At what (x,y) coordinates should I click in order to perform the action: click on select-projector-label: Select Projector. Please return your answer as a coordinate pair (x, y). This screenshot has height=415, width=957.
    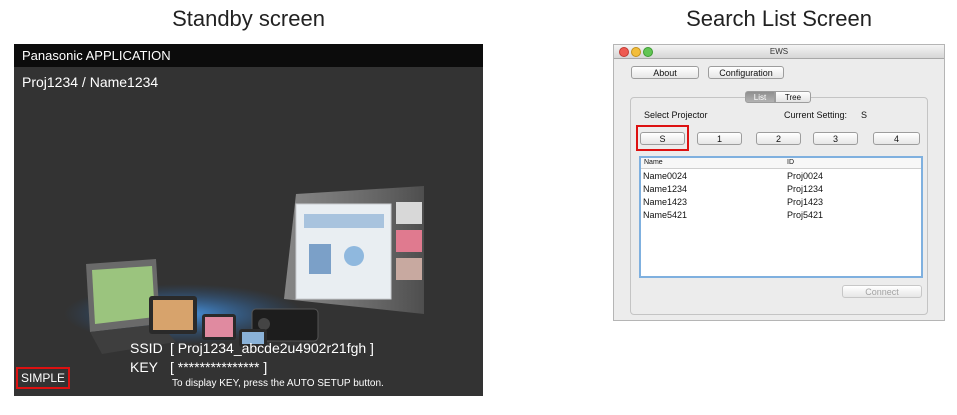
    Looking at the image, I should click on (676, 115).